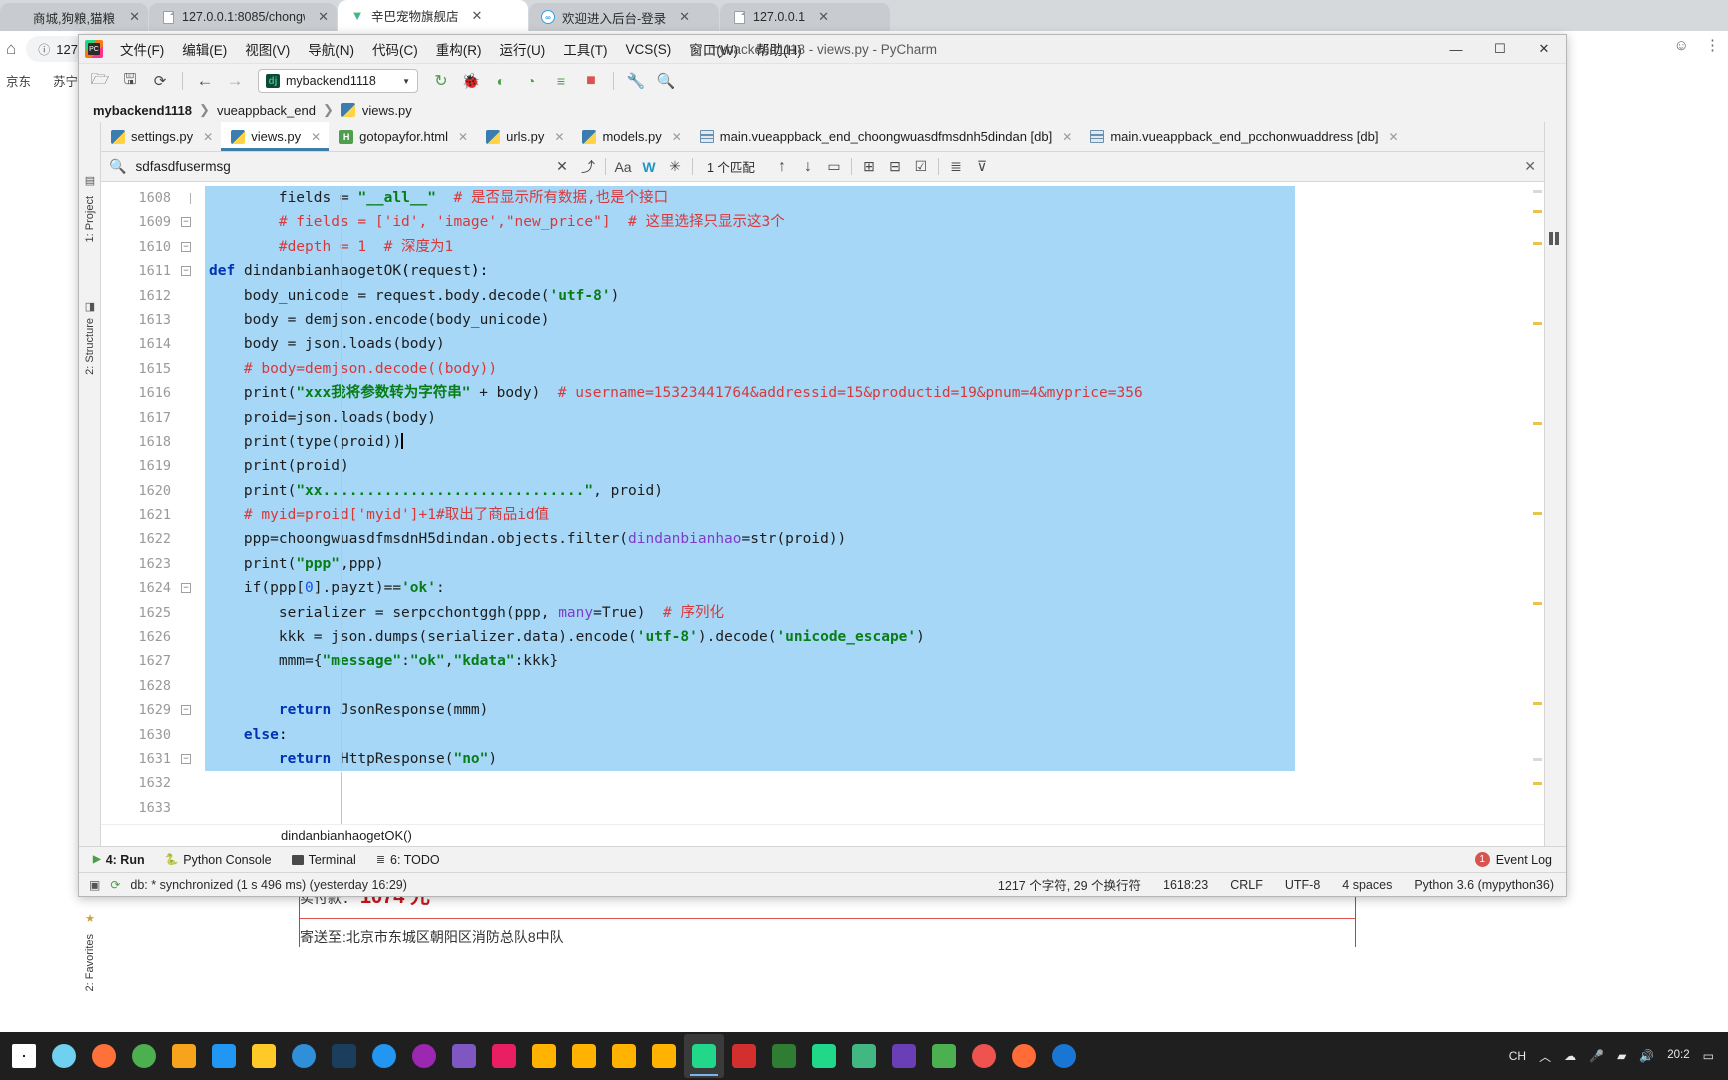 This screenshot has width=1728, height=1080. Describe the element at coordinates (874, 735) in the screenshot. I see `code-line: else:` at that location.